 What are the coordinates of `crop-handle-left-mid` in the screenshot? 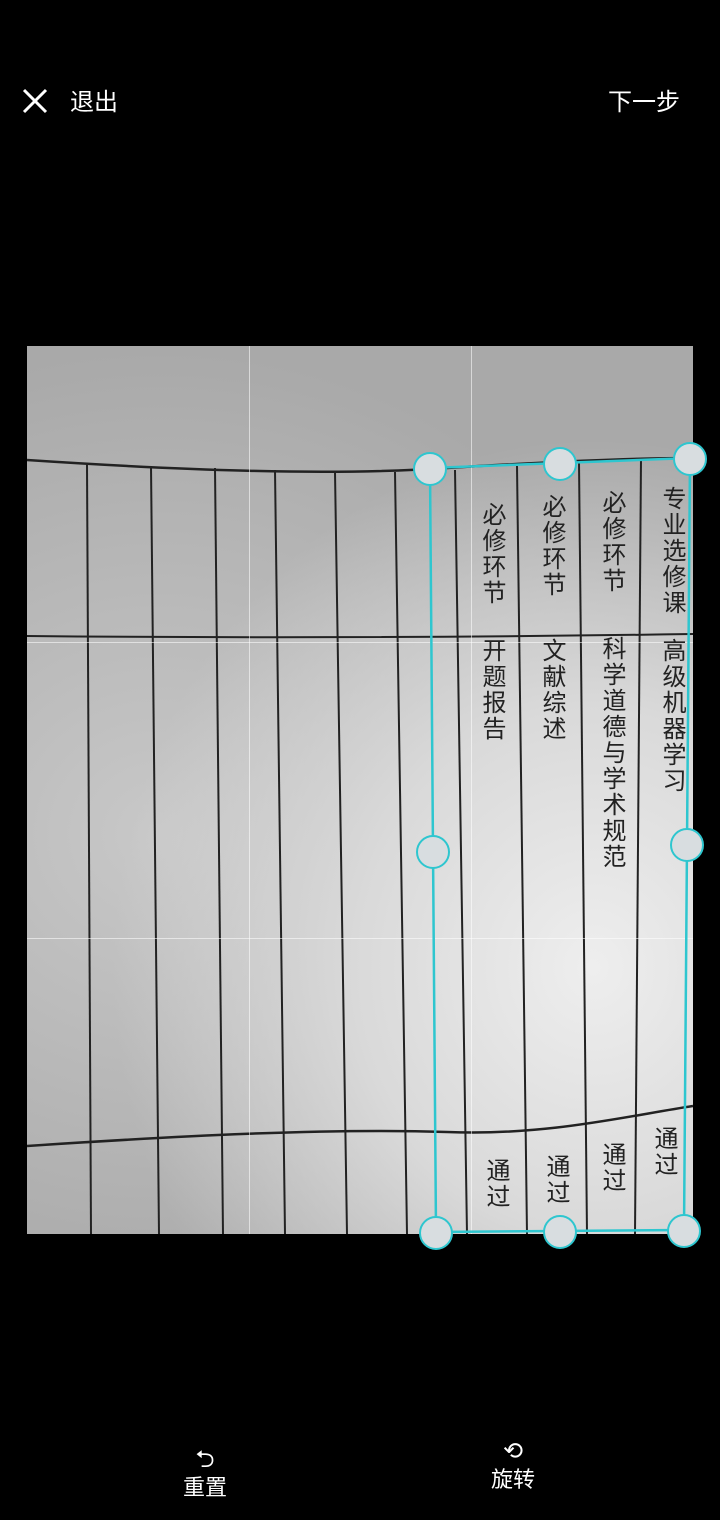 It's located at (433, 852).